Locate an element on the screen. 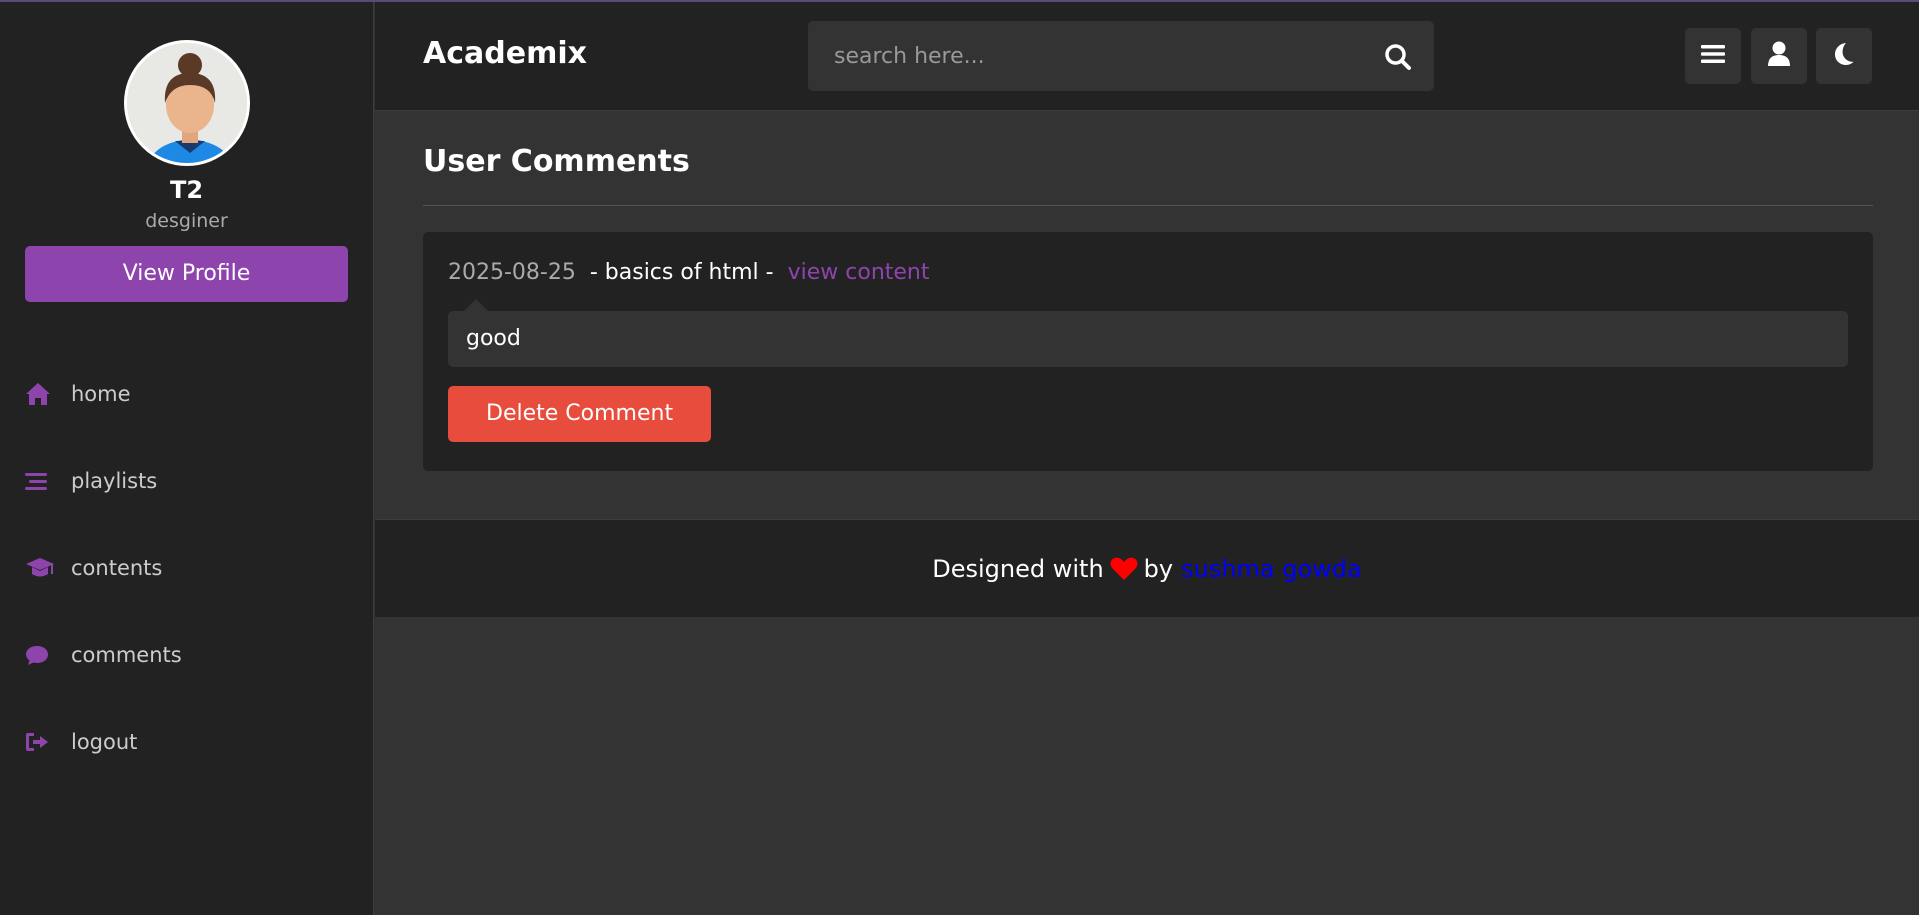 This screenshot has height=915, width=1919. comment-icon is located at coordinates (40, 655).